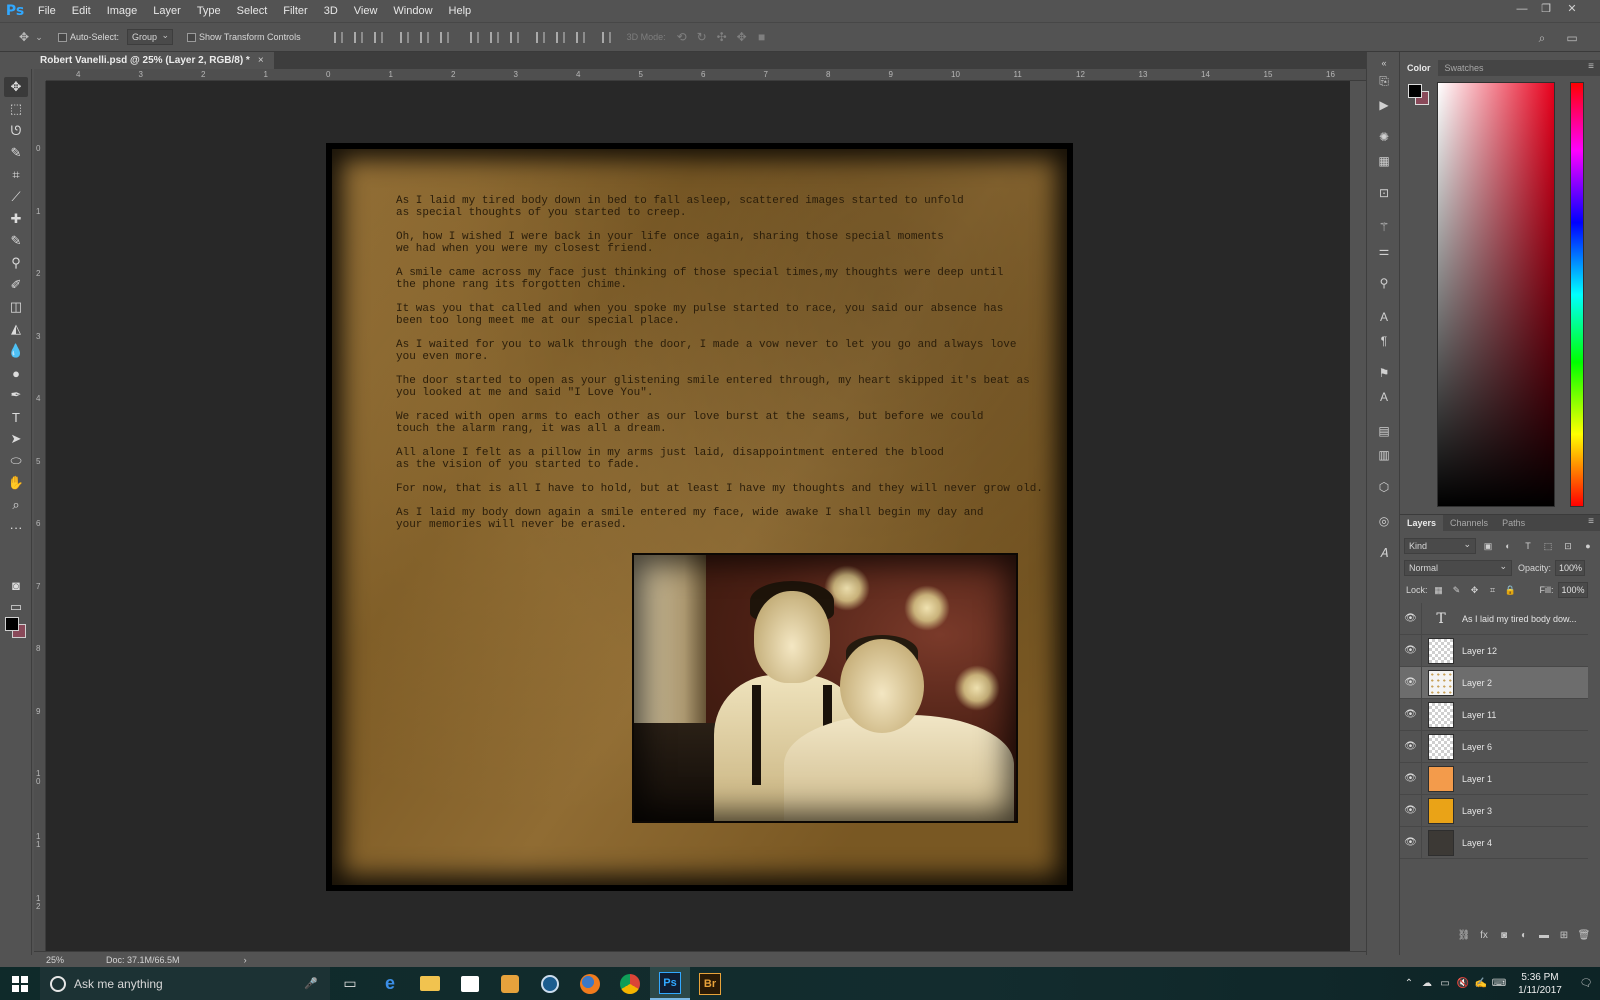 Image resolution: width=1600 pixels, height=1000 pixels. What do you see at coordinates (1568, 546) in the screenshot?
I see `smart-object-filter-icon: ⊡` at bounding box center [1568, 546].